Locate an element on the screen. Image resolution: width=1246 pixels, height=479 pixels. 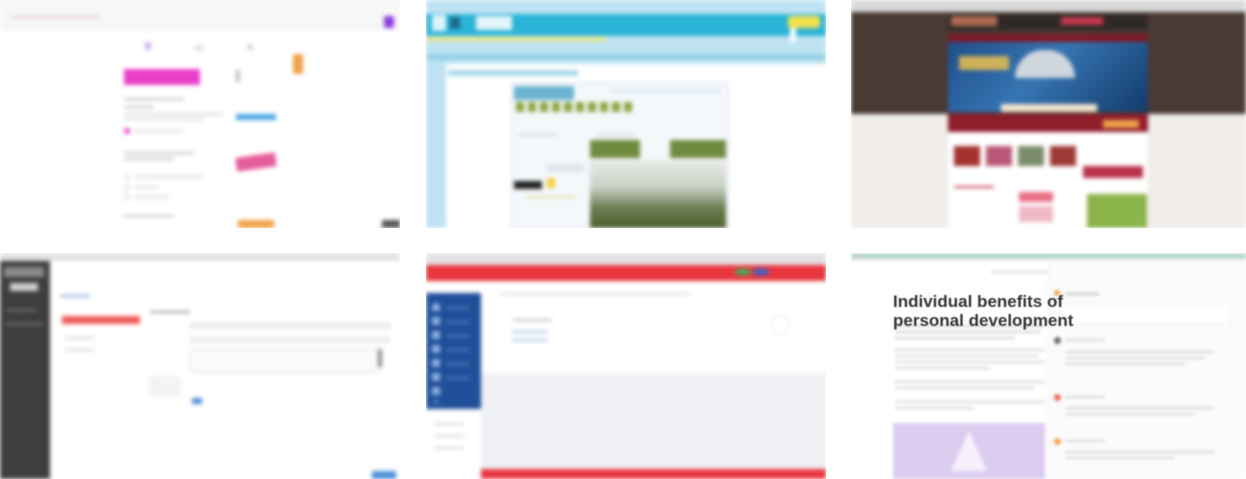
yellow-strip is located at coordinates (516, 39).